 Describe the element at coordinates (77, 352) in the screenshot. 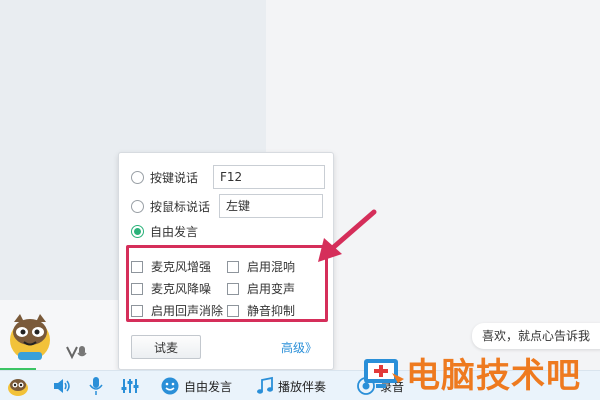

I see `mic-status-icon` at that location.